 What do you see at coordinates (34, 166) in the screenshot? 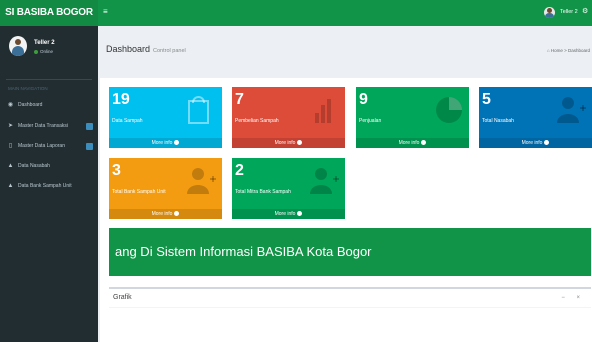
I see `sidebar-item-label: Data Nasabah` at bounding box center [34, 166].